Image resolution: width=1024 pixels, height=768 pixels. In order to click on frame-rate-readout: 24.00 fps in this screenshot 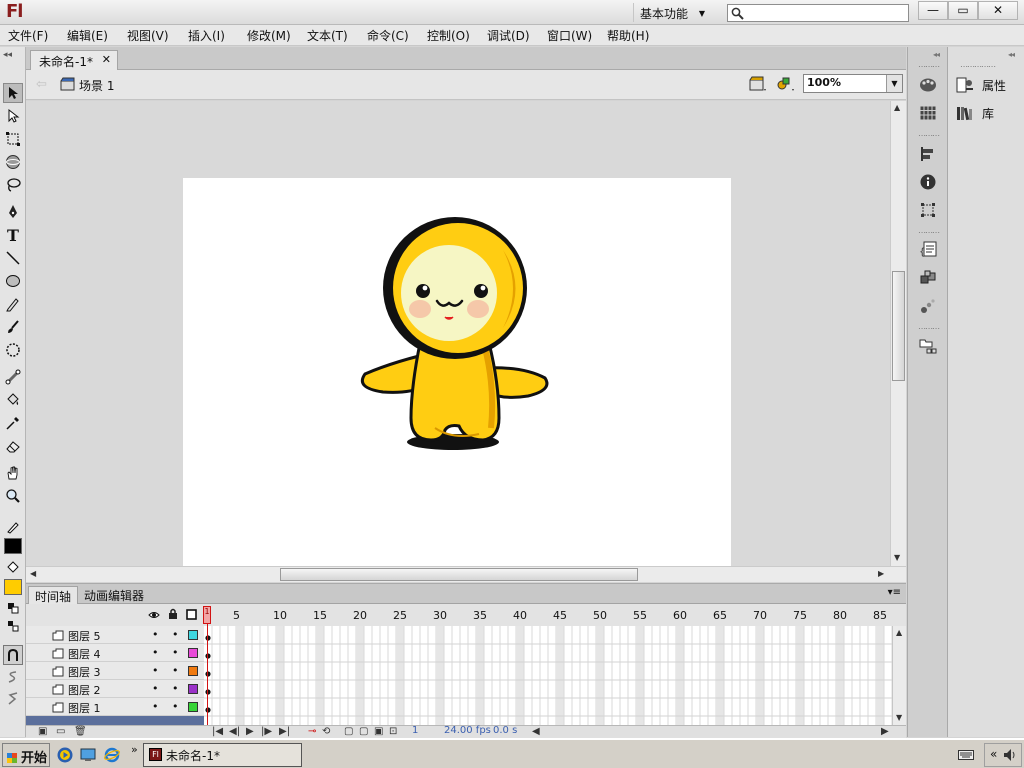, I will do `click(467, 730)`.